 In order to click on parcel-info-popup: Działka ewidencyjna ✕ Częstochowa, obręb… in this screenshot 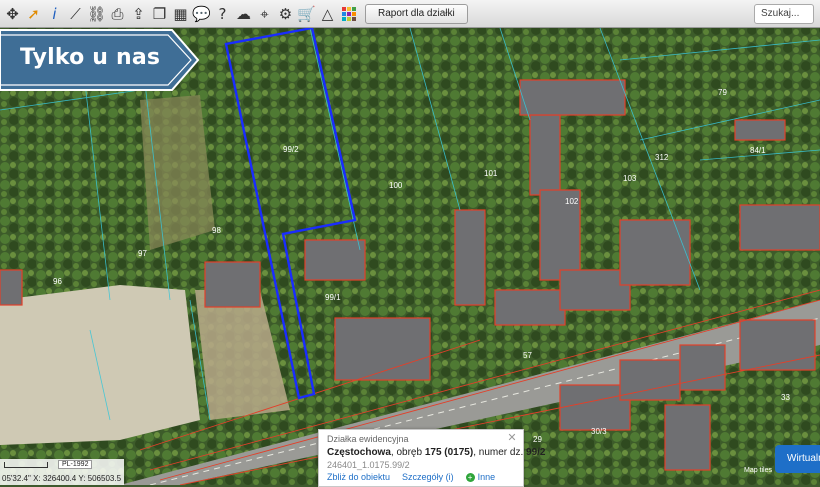, I will do `click(431, 458)`.